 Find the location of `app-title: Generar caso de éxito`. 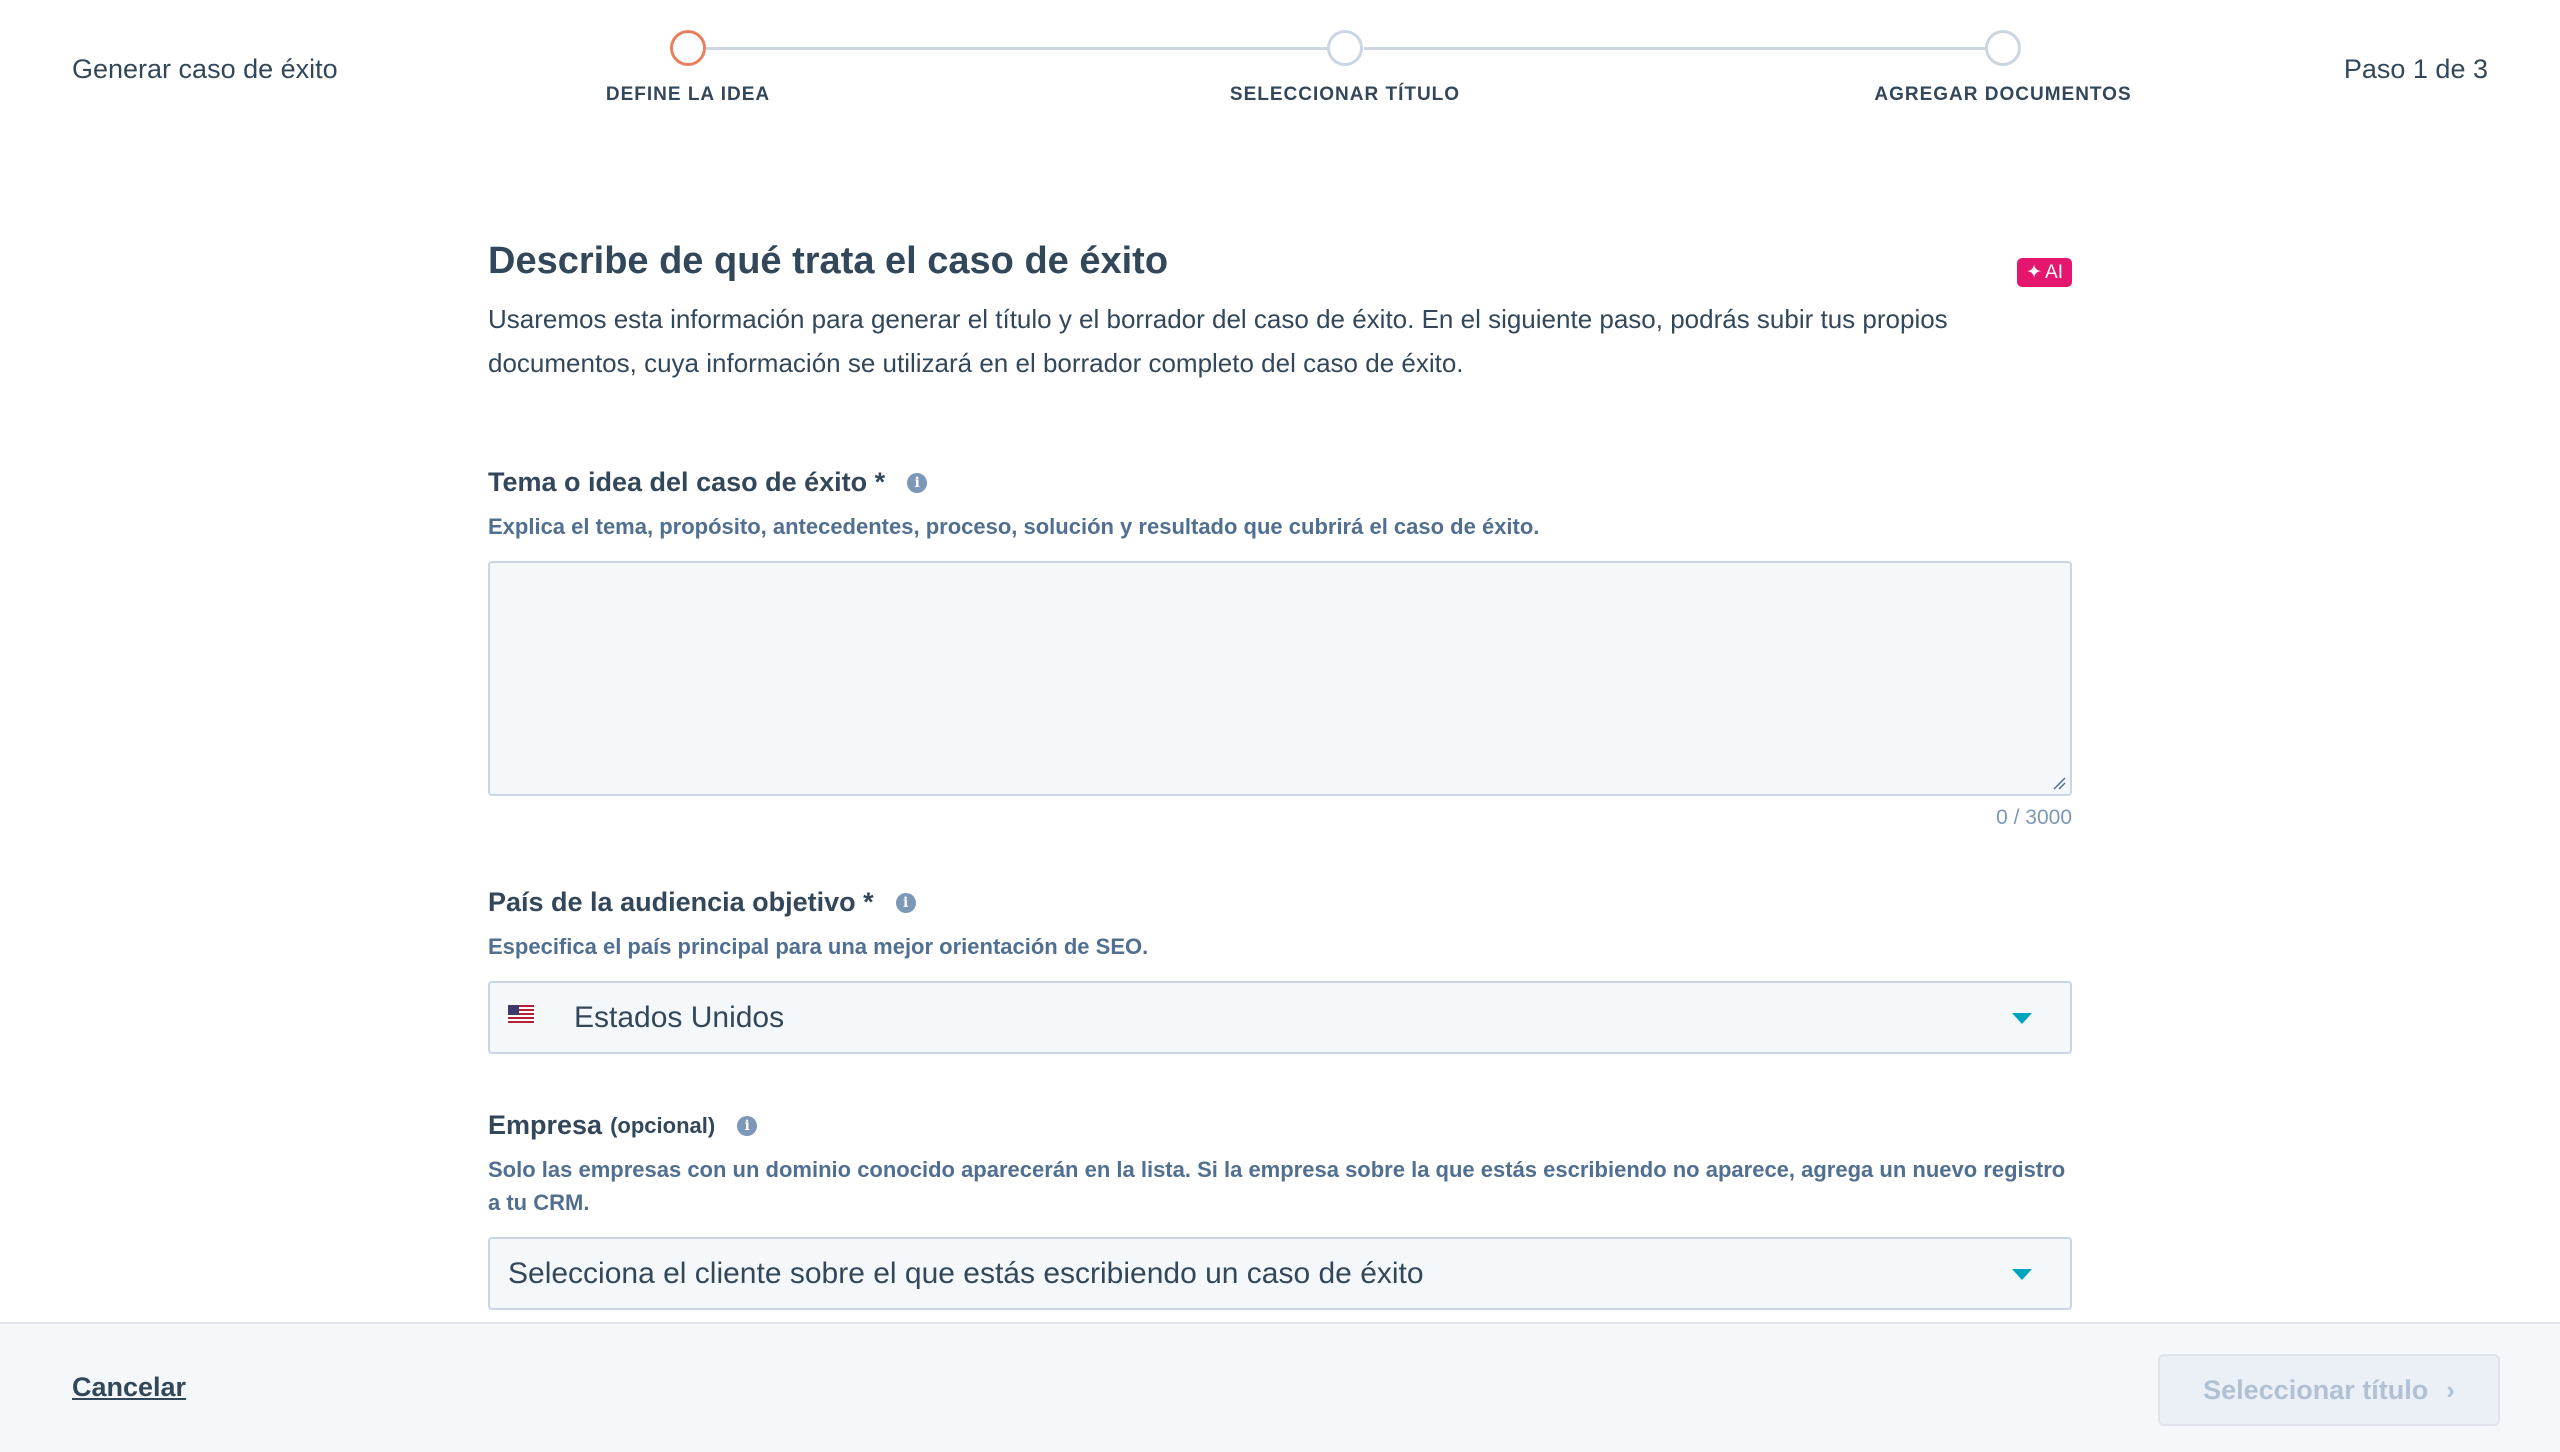

app-title: Generar caso de éxito is located at coordinates (205, 69).